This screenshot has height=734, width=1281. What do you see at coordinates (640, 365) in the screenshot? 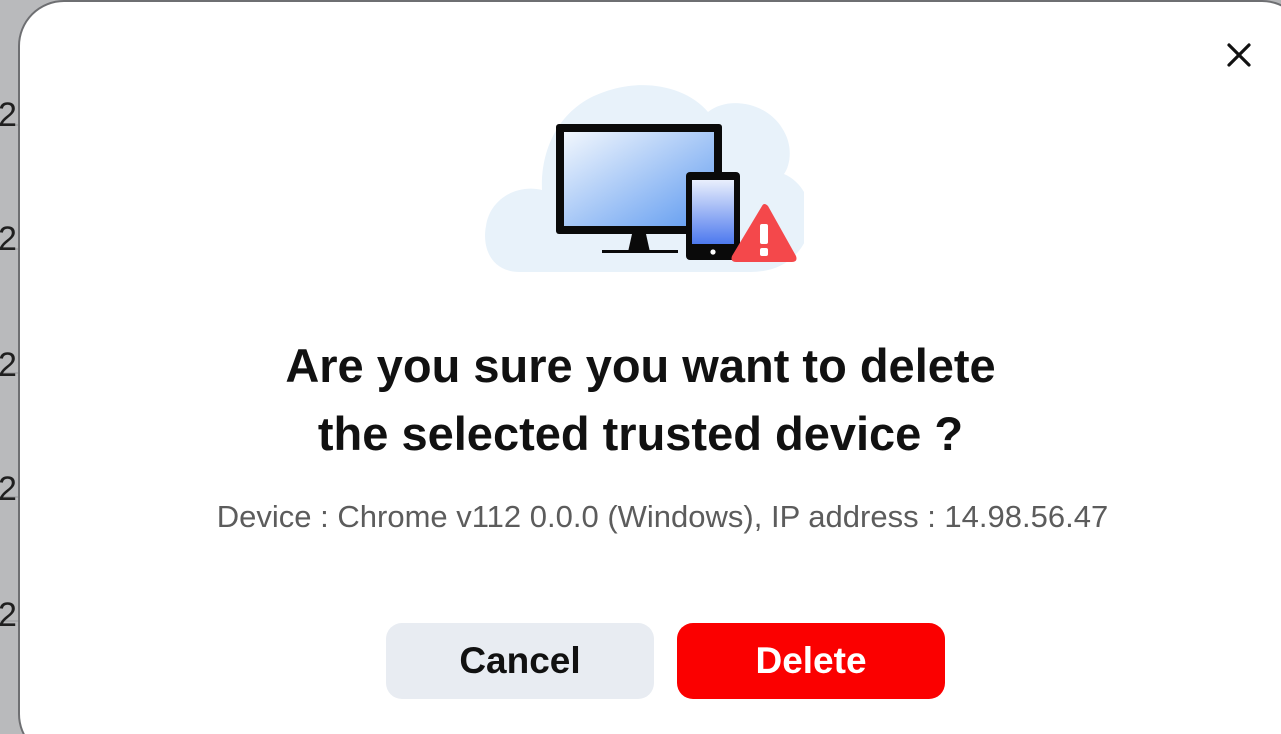
I see `dialog-title-line-1: Are you sure you want to delete` at bounding box center [640, 365].